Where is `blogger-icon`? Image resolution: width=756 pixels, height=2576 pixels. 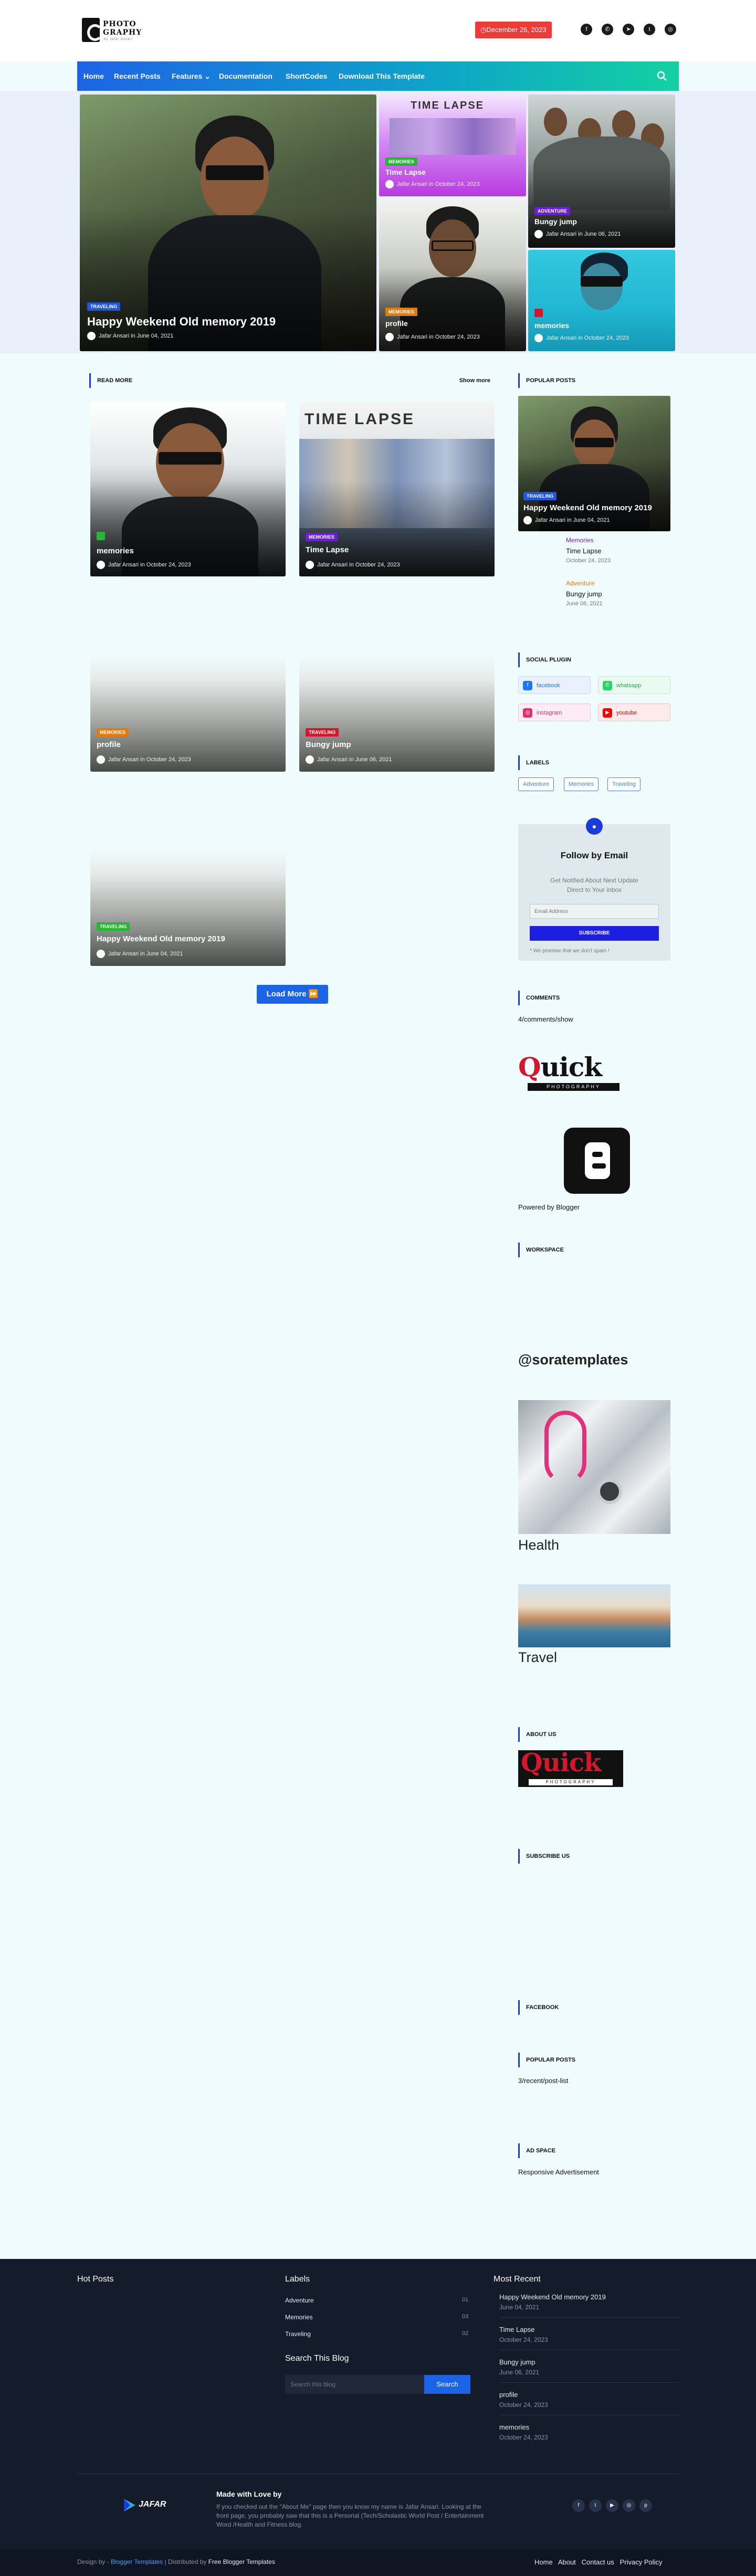
blogger-icon is located at coordinates (597, 1161).